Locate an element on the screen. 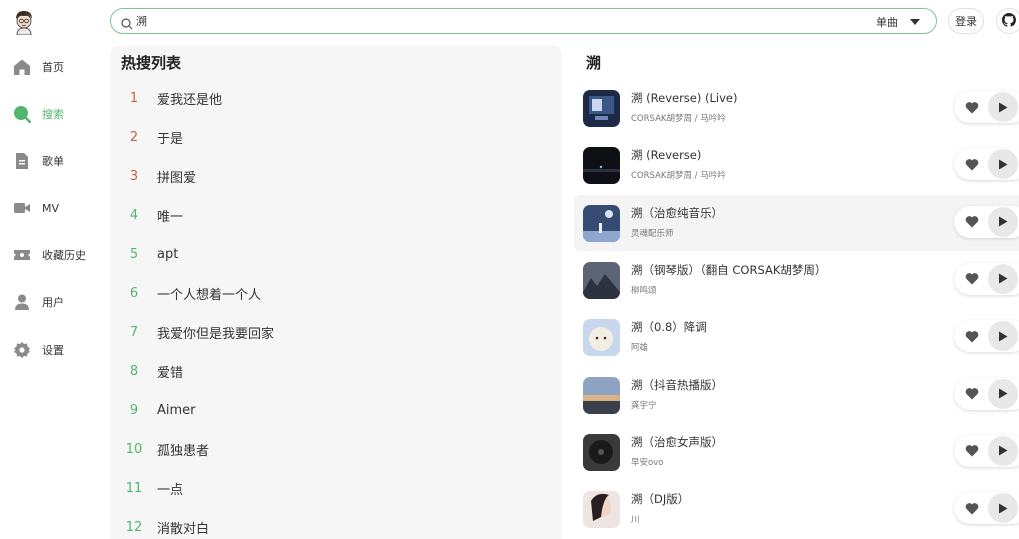 This screenshot has height=539, width=1019. github-button is located at coordinates (1007, 21).